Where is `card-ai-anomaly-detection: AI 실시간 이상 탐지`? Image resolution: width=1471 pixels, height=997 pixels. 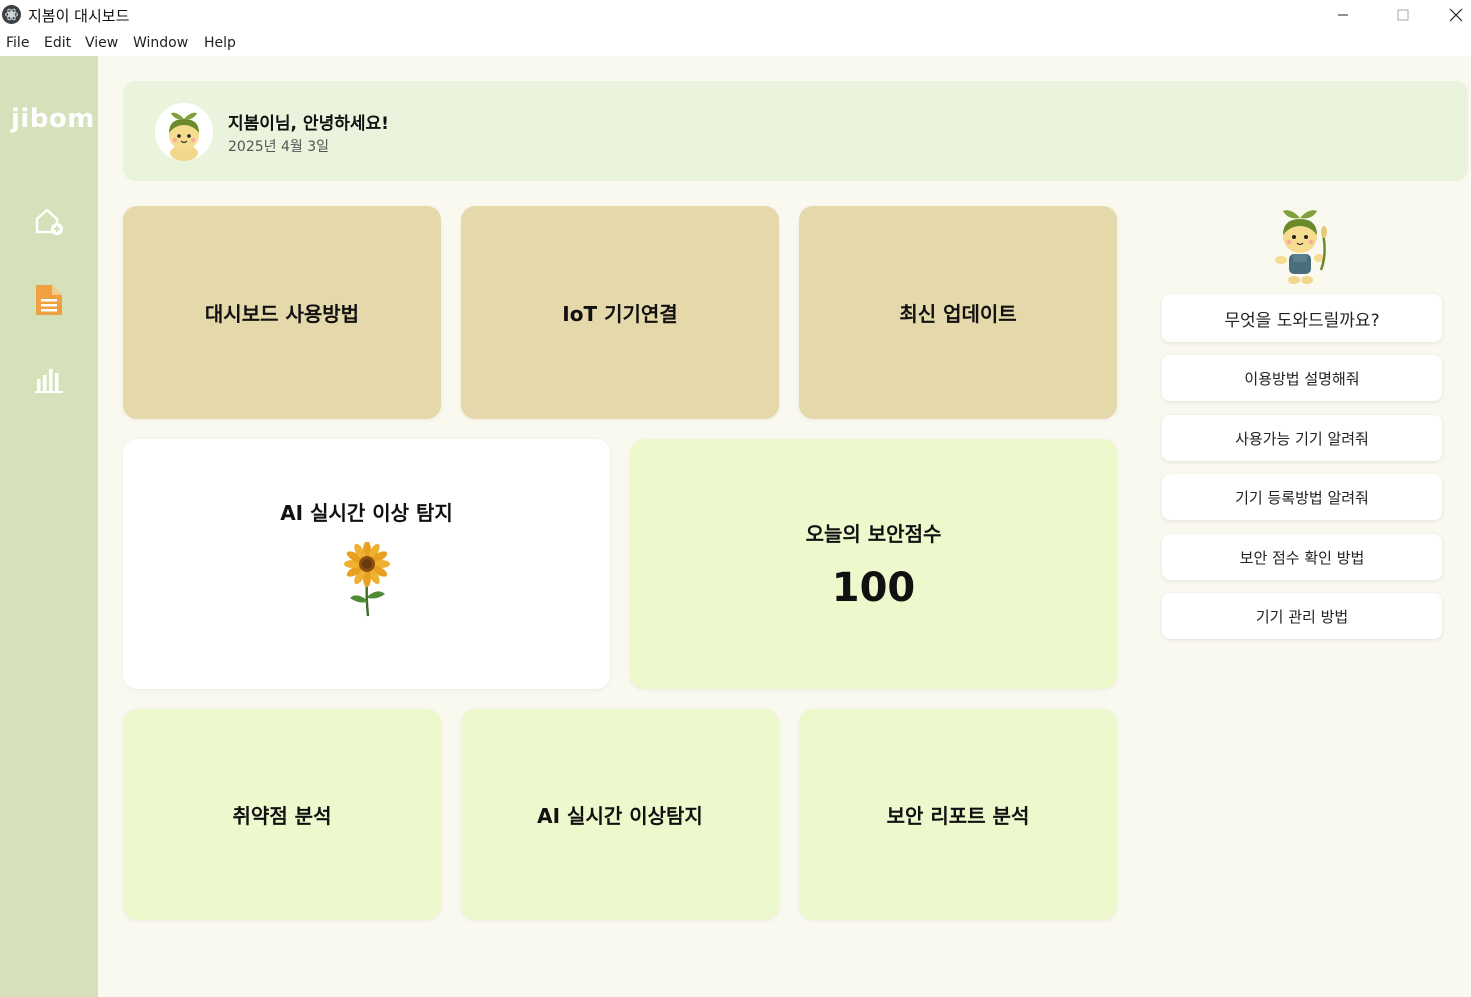 card-ai-anomaly-detection: AI 실시간 이상 탐지 is located at coordinates (366, 564).